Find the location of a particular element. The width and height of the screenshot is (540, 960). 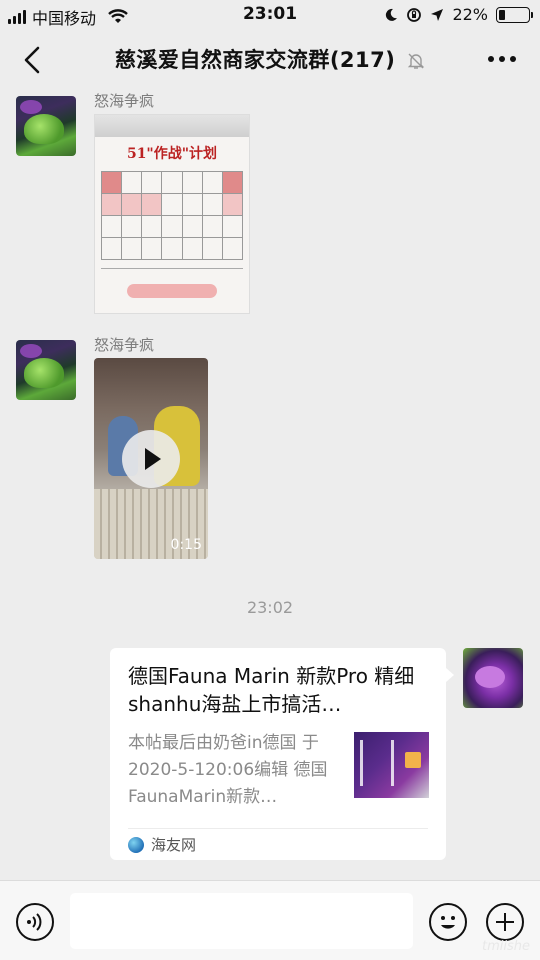

status-bar: 中国移动 23:01 22% is located at coordinates (270, 15).